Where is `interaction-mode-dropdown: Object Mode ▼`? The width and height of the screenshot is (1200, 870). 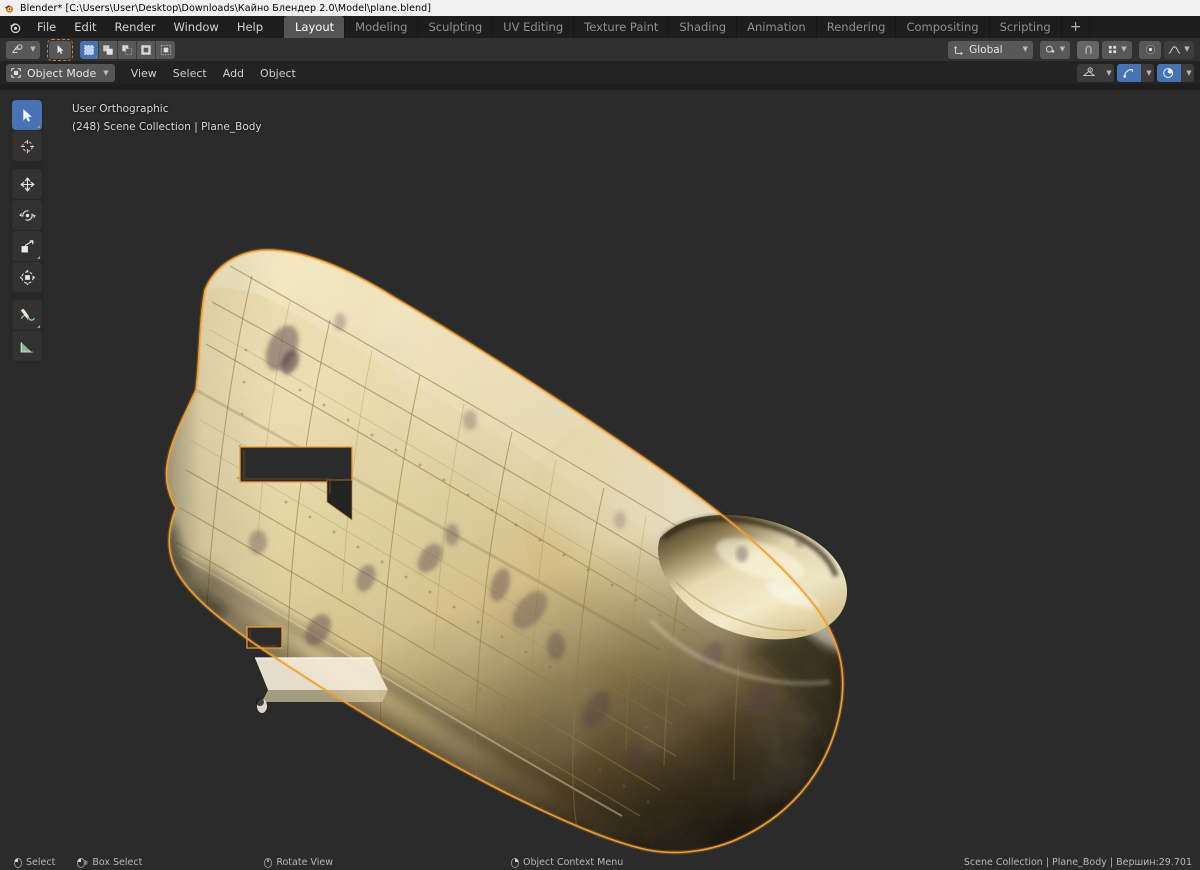 interaction-mode-dropdown: Object Mode ▼ is located at coordinates (60, 73).